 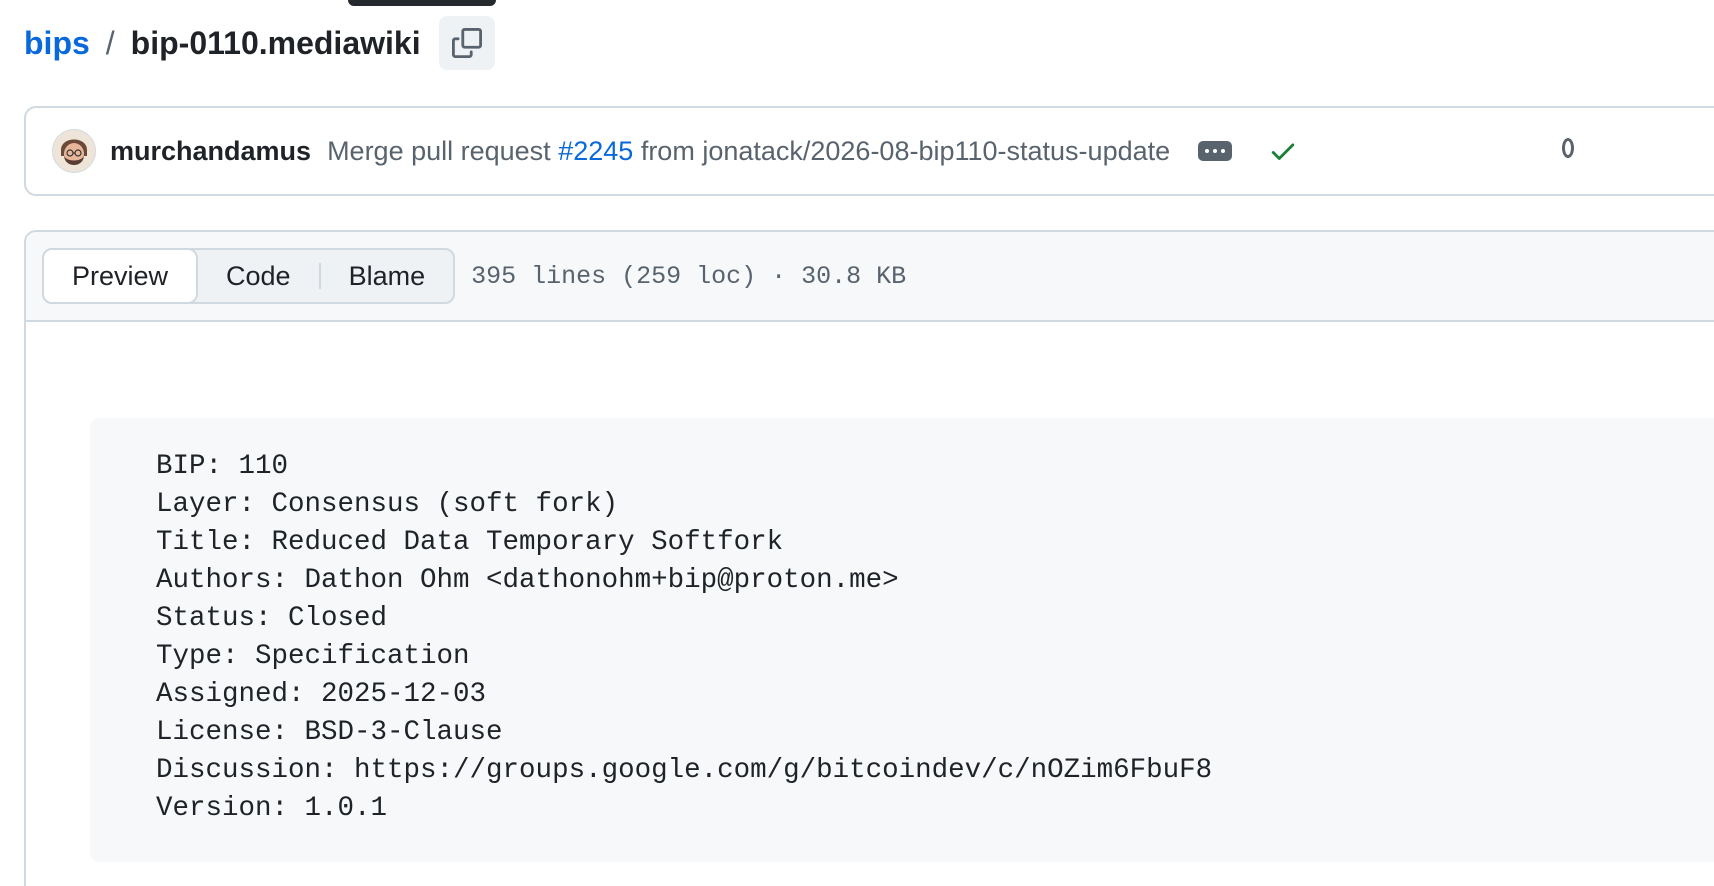 What do you see at coordinates (329, 732) in the screenshot?
I see `preamble-line: License: BSD-3-Clause` at bounding box center [329, 732].